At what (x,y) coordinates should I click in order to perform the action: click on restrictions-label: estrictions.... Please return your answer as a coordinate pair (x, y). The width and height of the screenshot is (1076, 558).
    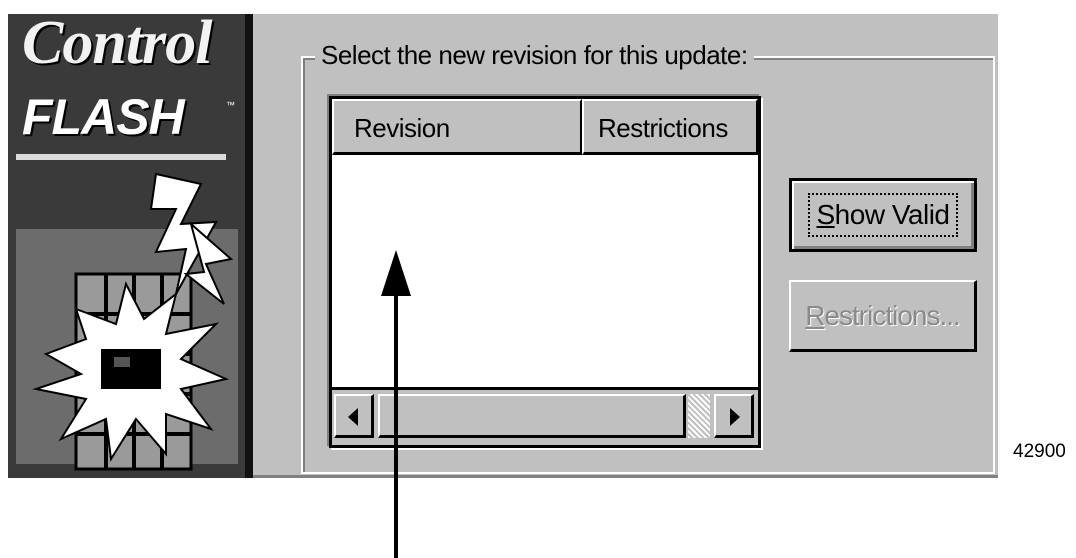
    Looking at the image, I should click on (892, 315).